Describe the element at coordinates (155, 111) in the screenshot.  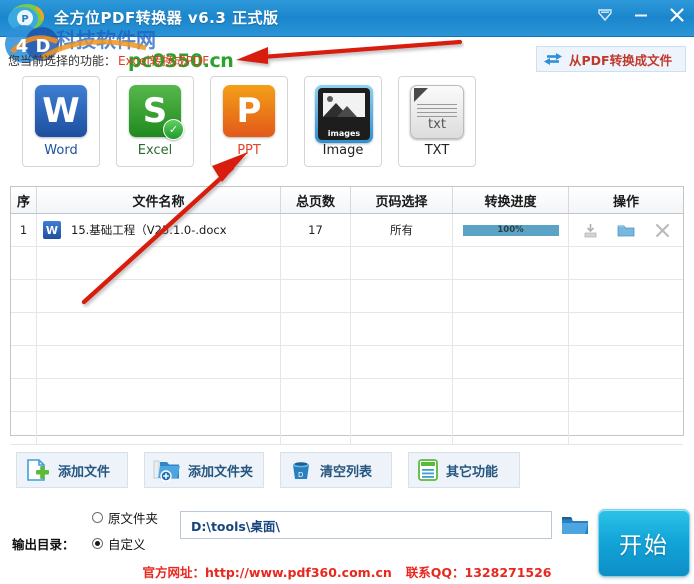
I see `excel-icon: S ✓` at that location.